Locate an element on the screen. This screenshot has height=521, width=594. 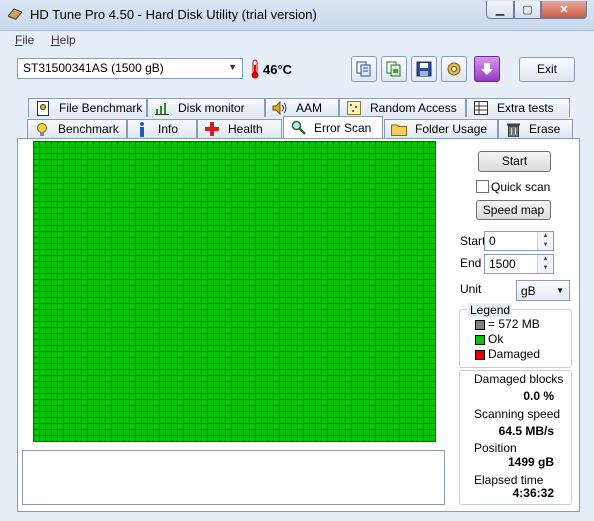
elapsed-time-value: 4:36:32 is located at coordinates (533, 493).